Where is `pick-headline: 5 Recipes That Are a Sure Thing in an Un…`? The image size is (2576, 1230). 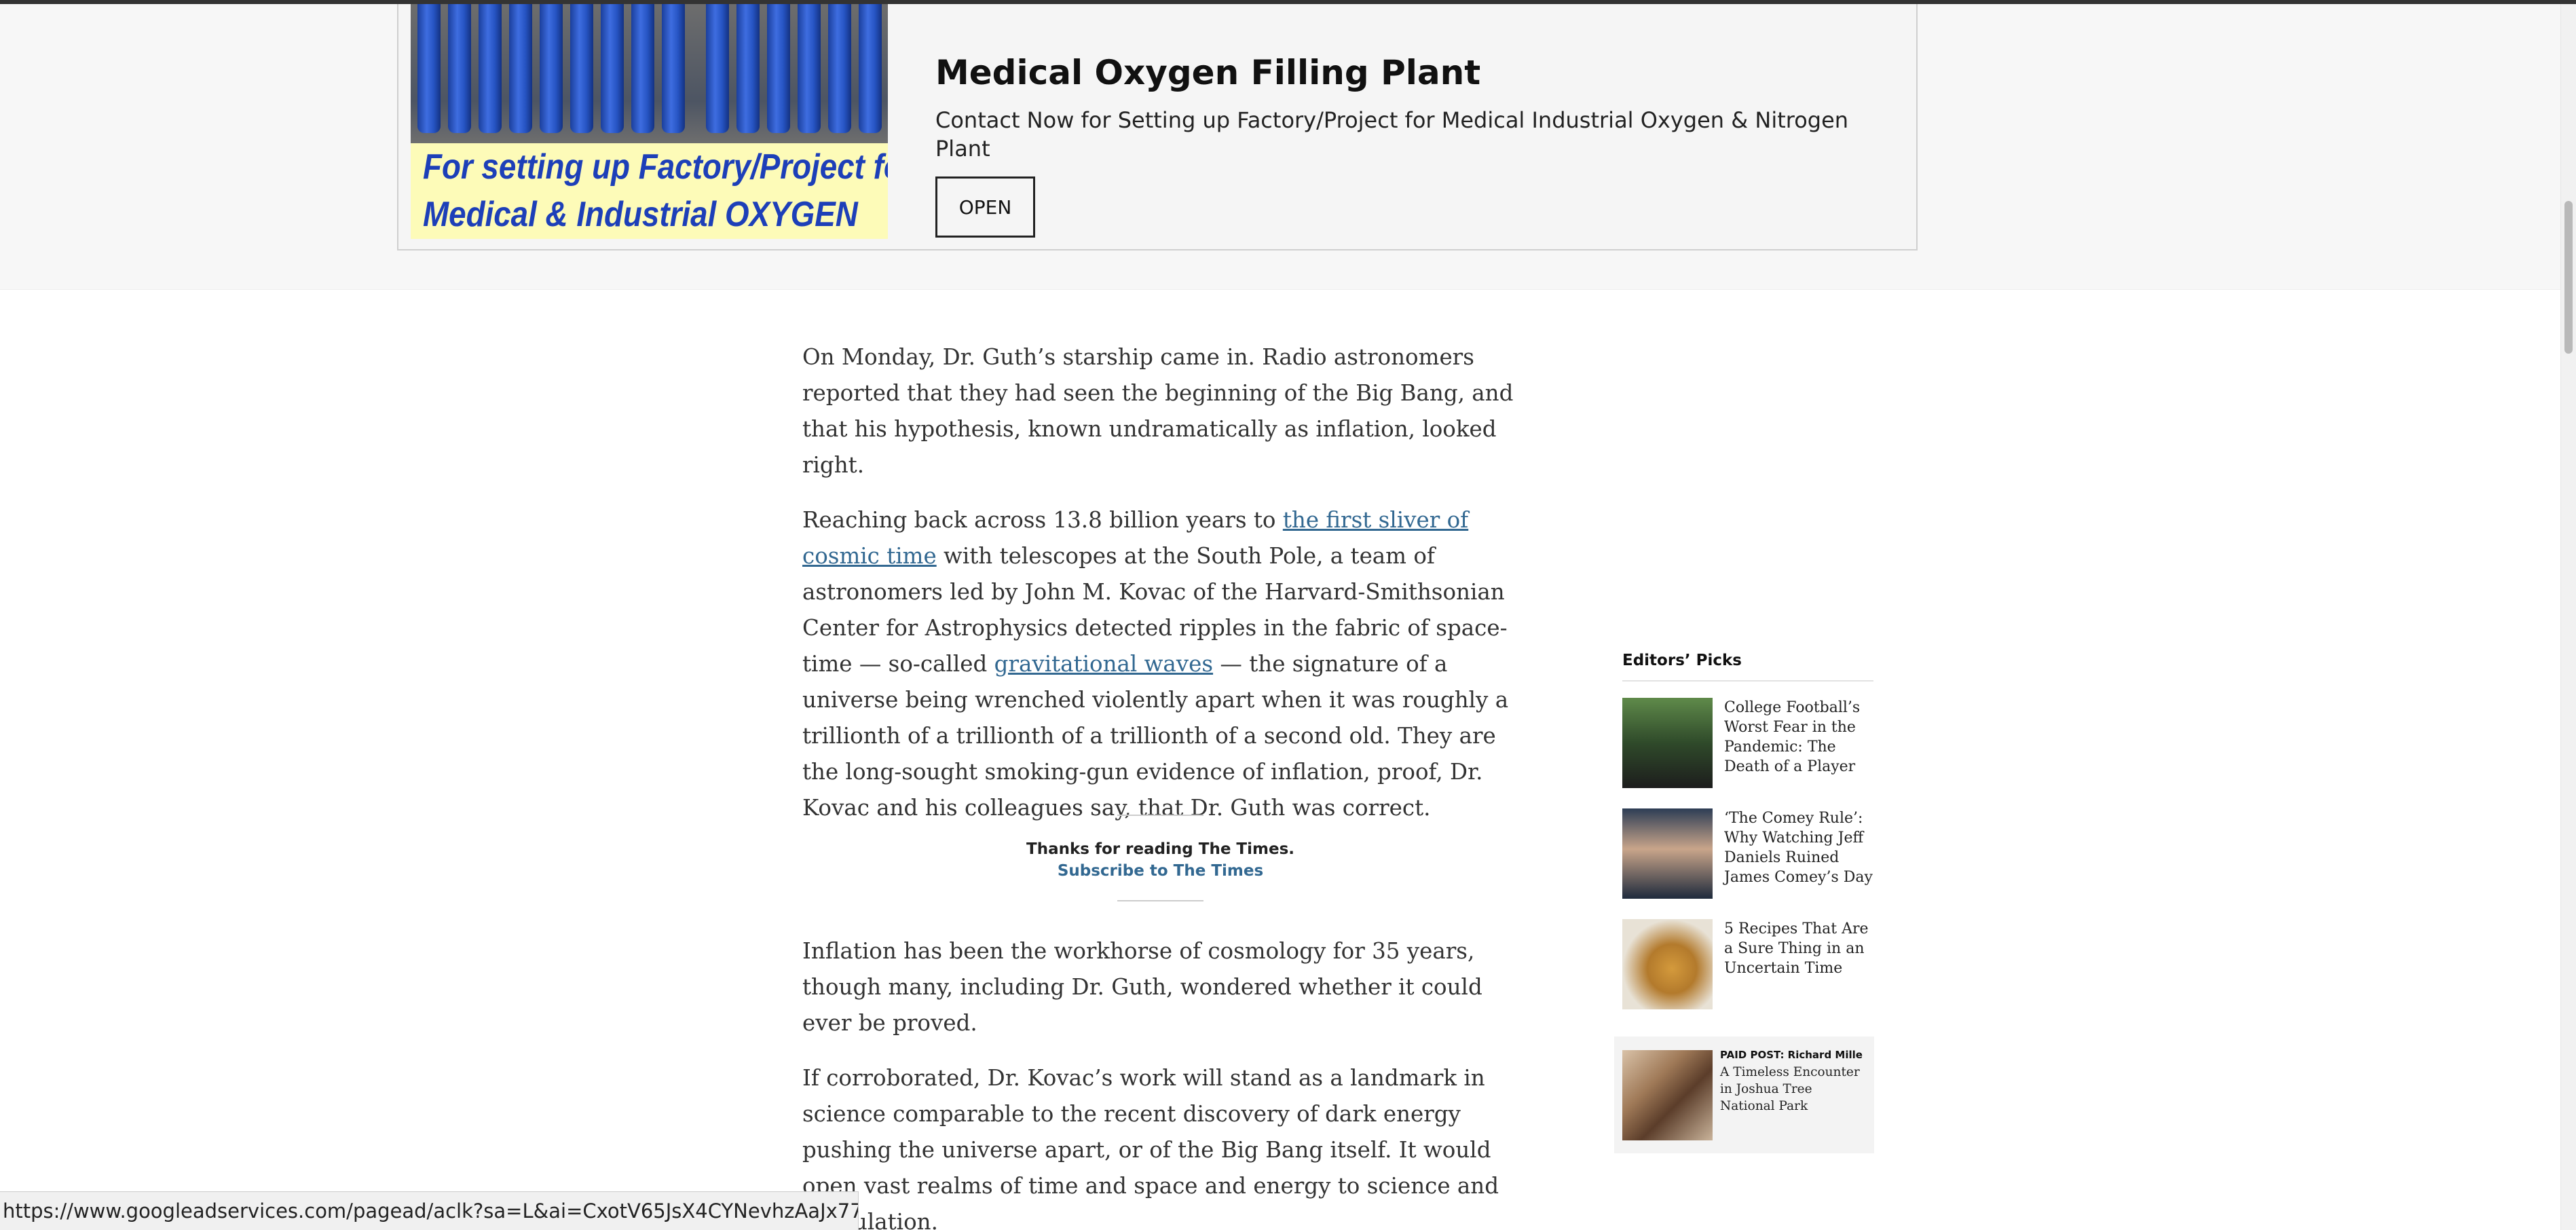 pick-headline: 5 Recipes That Are a Sure Thing in an Un… is located at coordinates (1799, 948).